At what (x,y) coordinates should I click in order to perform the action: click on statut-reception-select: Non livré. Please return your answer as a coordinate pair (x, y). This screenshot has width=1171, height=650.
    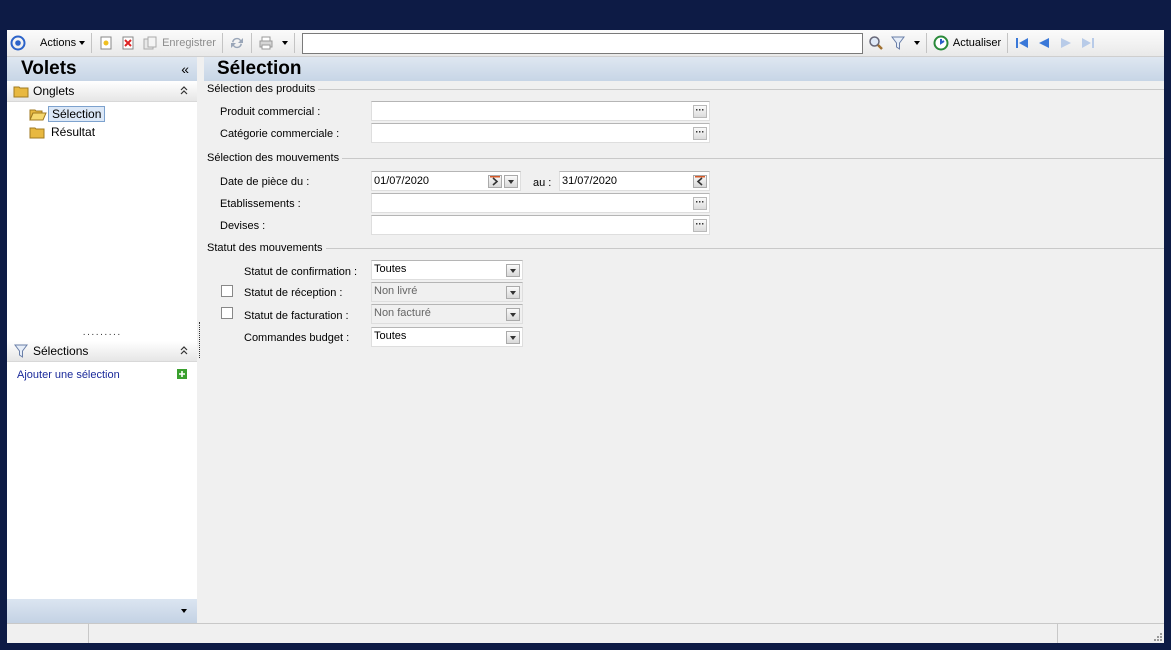
    Looking at the image, I should click on (447, 292).